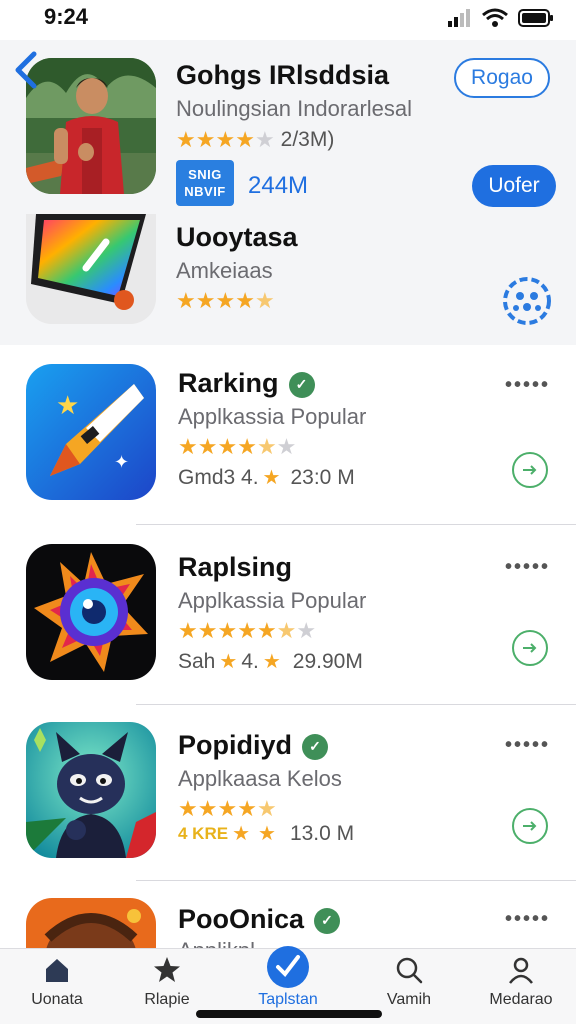  I want to click on app-rating: ★ ★ ★ ★ ★ ★ ★, so click(247, 631).